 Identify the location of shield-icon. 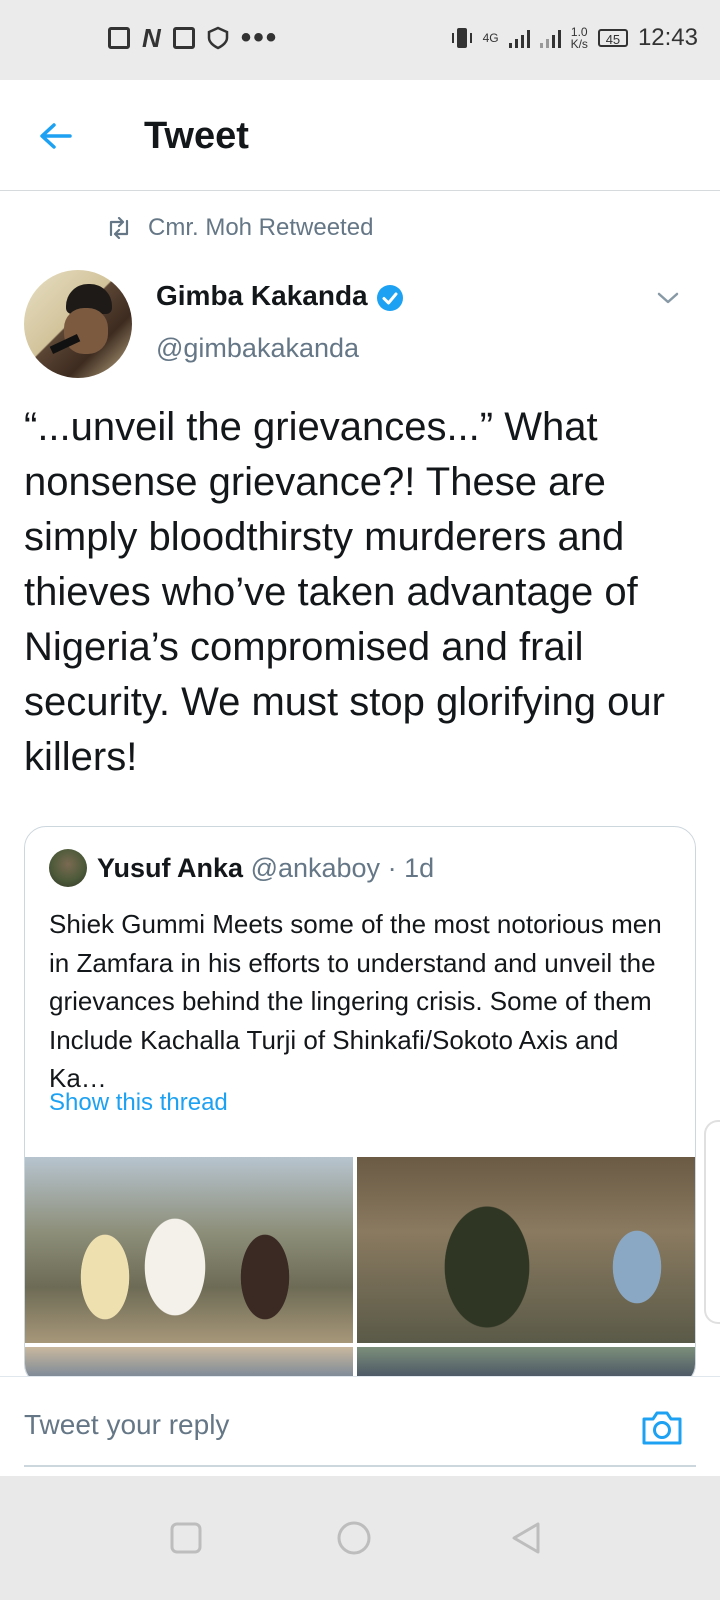
(218, 38).